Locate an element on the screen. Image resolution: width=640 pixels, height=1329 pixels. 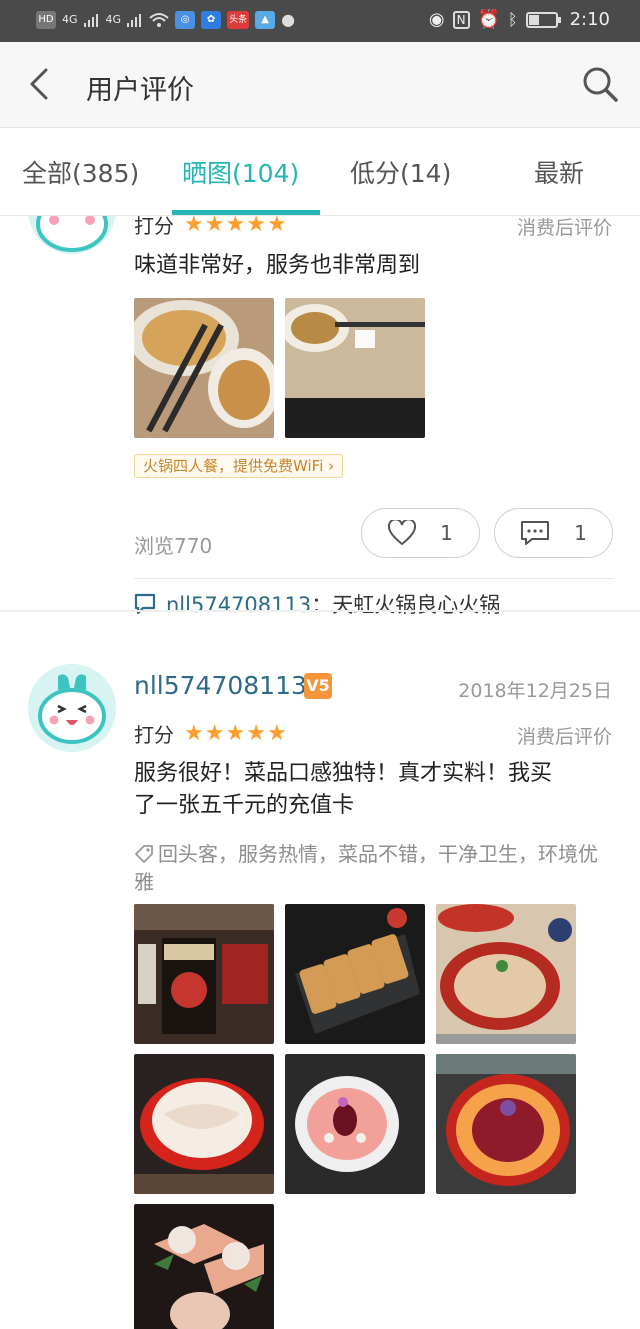
app-notif-icon-1: ◎ is located at coordinates (185, 19).